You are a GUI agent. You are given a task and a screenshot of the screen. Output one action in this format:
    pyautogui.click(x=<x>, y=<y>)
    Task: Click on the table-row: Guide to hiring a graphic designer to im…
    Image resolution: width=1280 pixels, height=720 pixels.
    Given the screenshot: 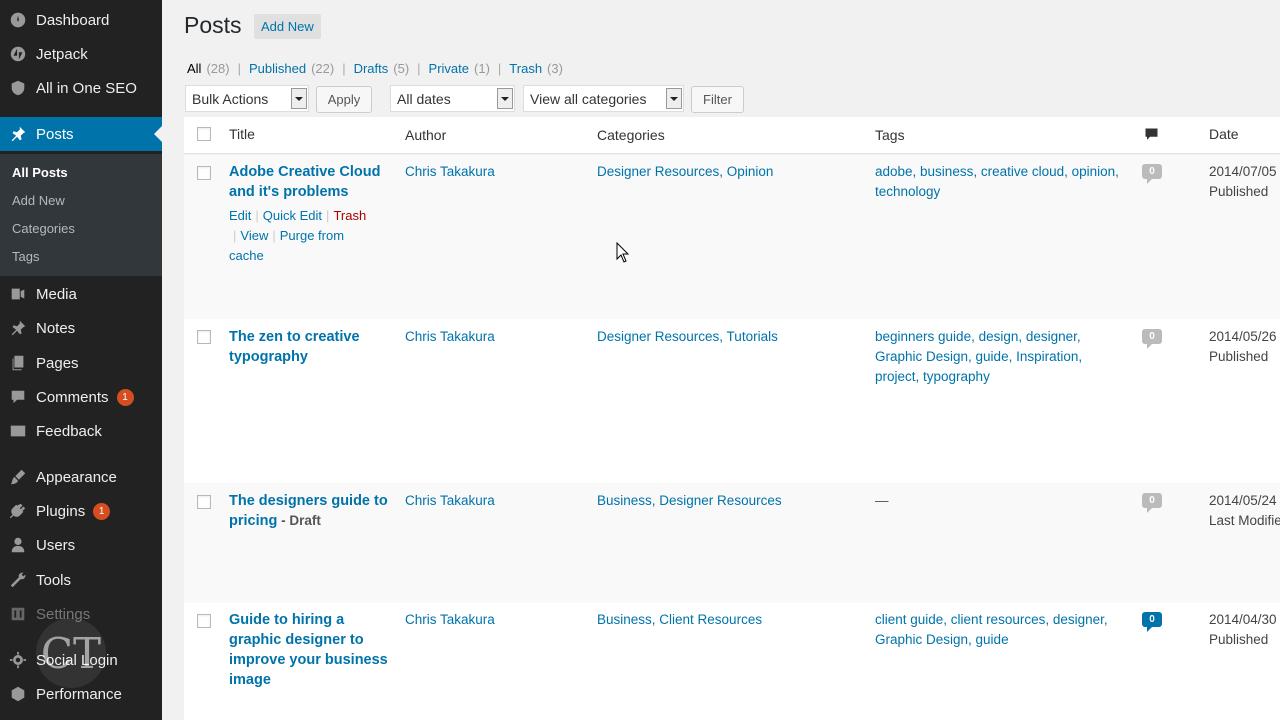 What is the action you would take?
    pyautogui.click(x=732, y=661)
    